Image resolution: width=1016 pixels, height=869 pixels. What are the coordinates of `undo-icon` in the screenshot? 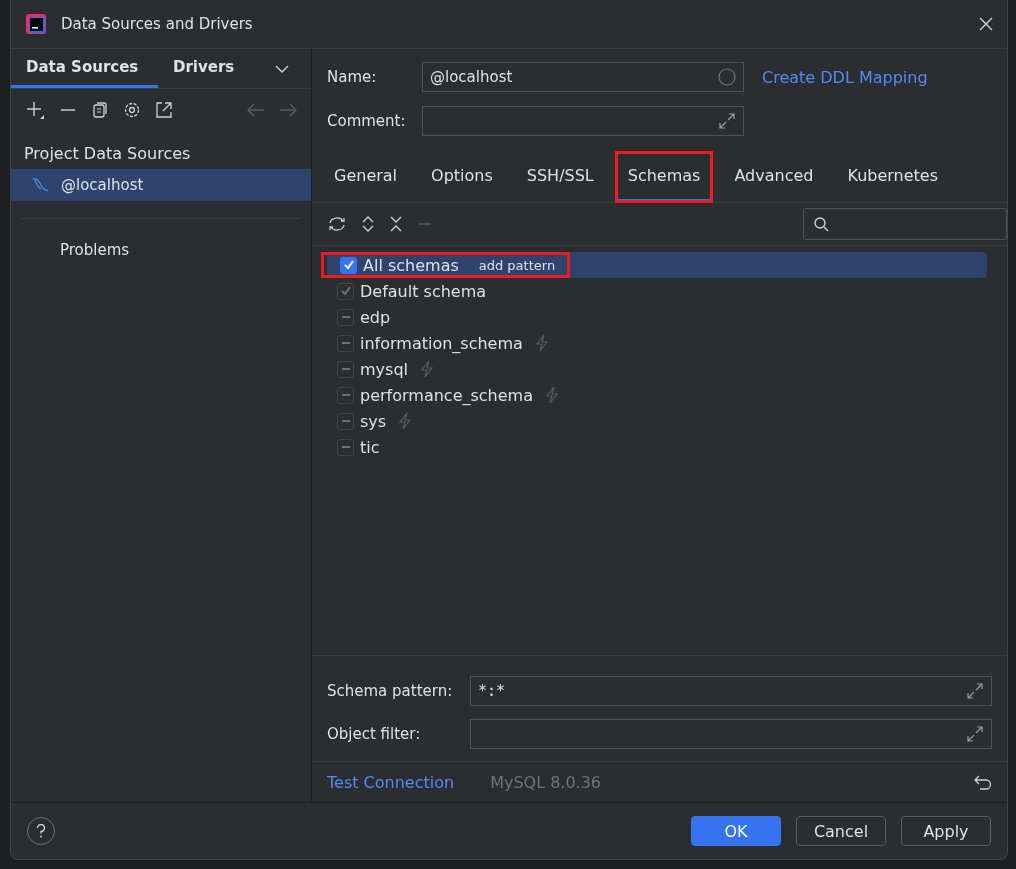 It's located at (983, 782).